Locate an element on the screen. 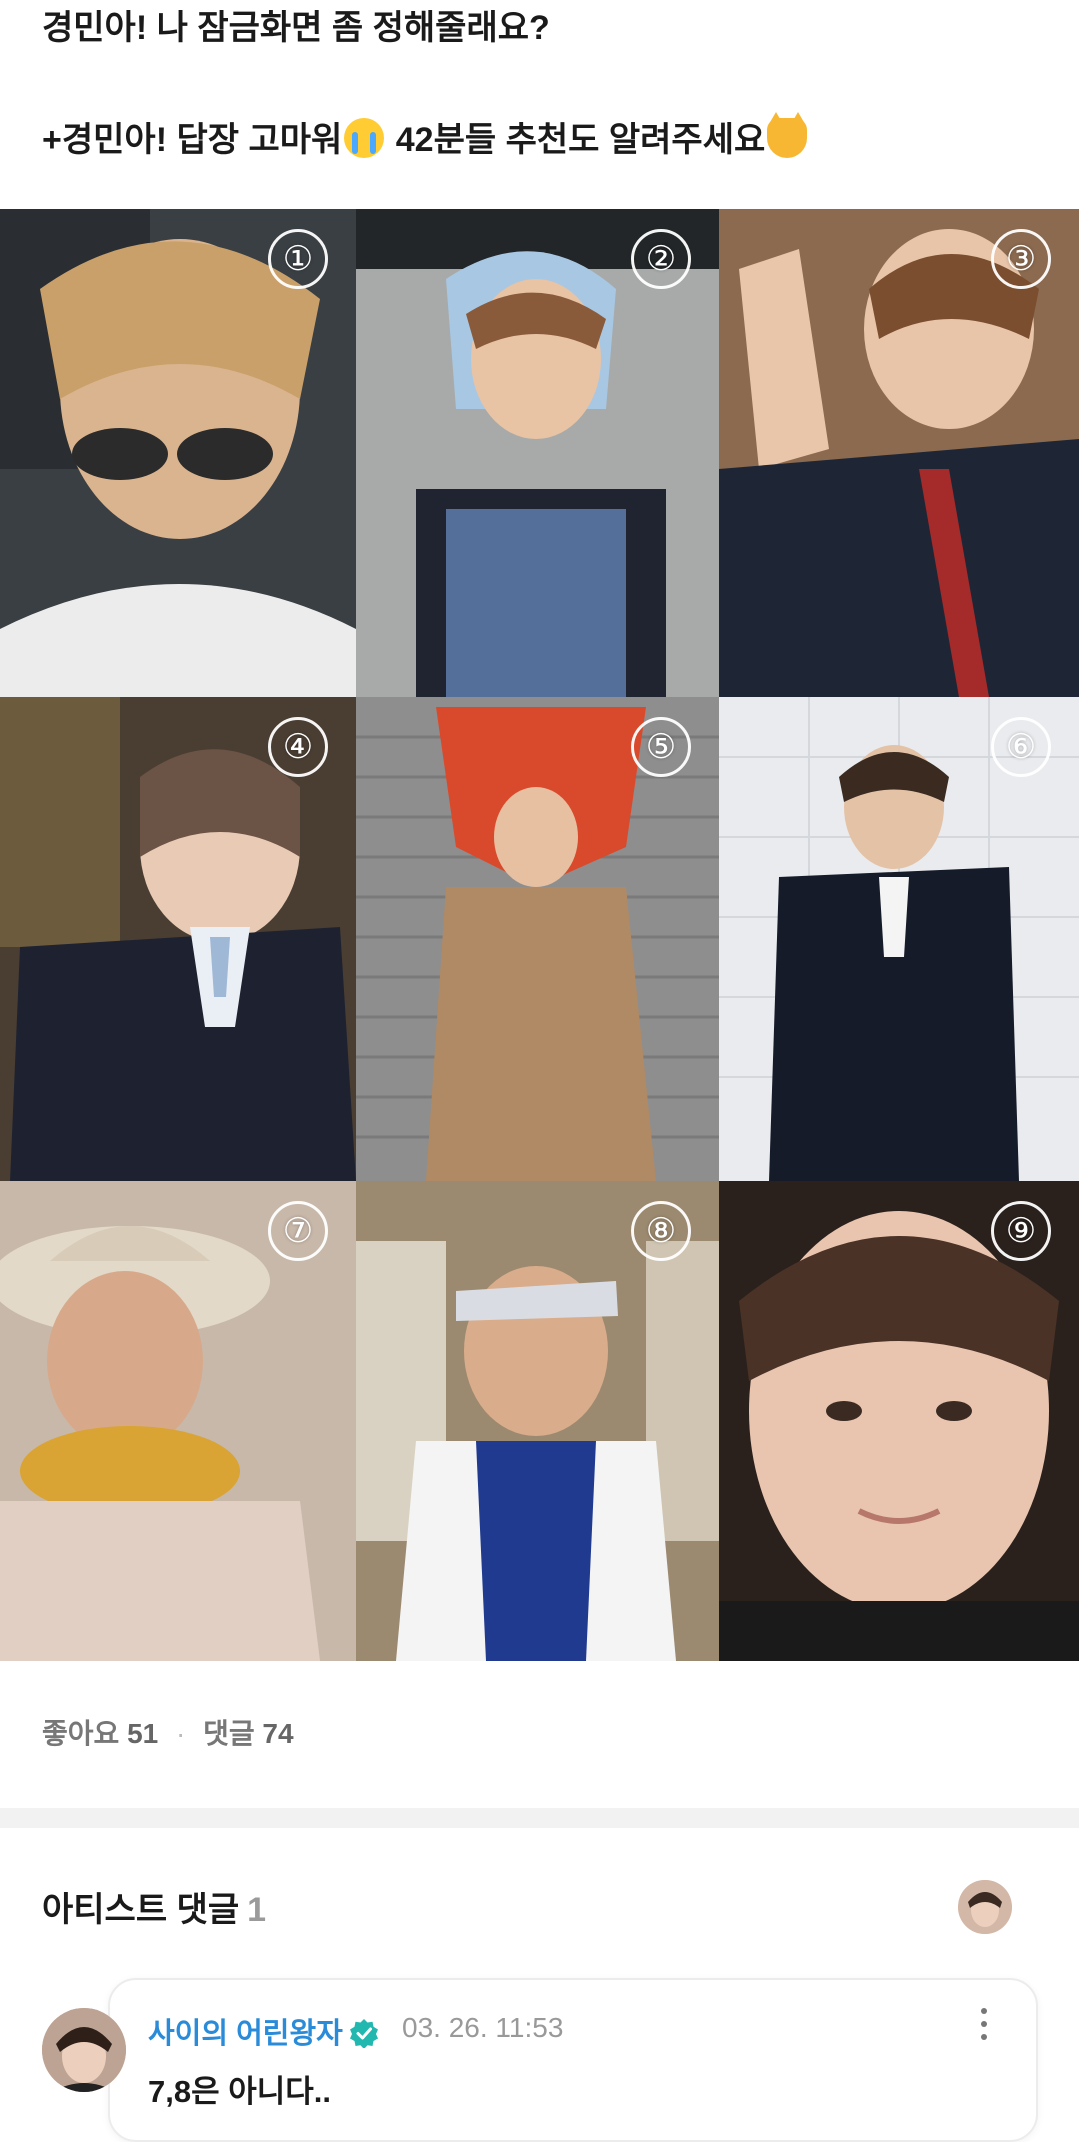 The width and height of the screenshot is (1079, 2142). photo-4: ④ is located at coordinates (178, 939).